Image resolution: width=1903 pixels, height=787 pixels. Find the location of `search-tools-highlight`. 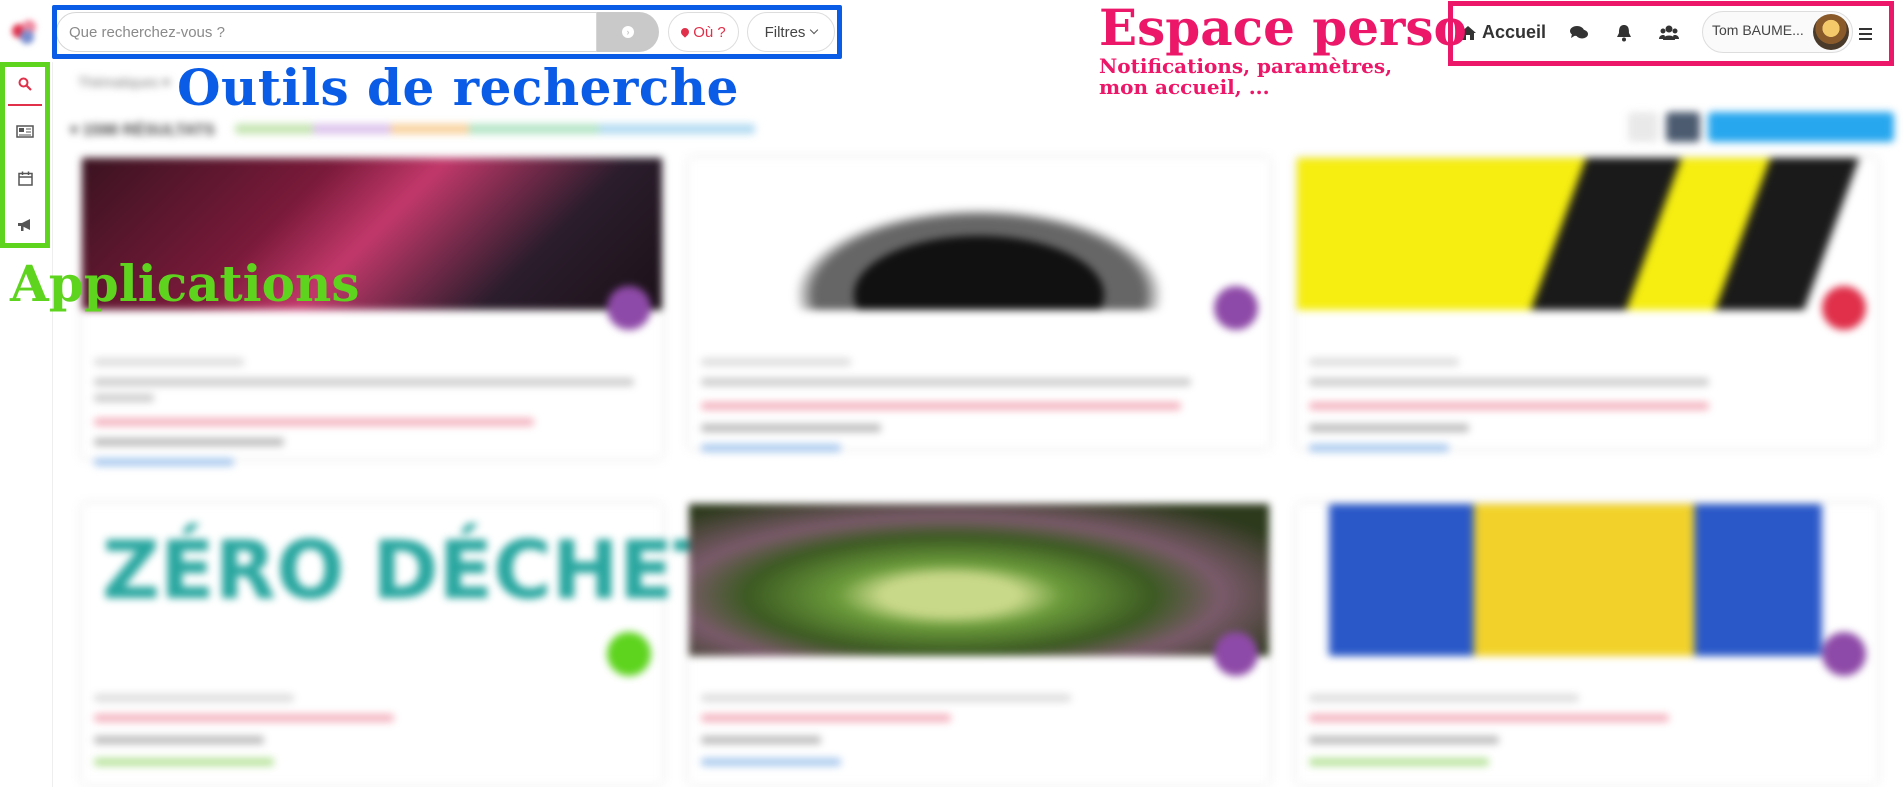

search-tools-highlight is located at coordinates (447, 32).